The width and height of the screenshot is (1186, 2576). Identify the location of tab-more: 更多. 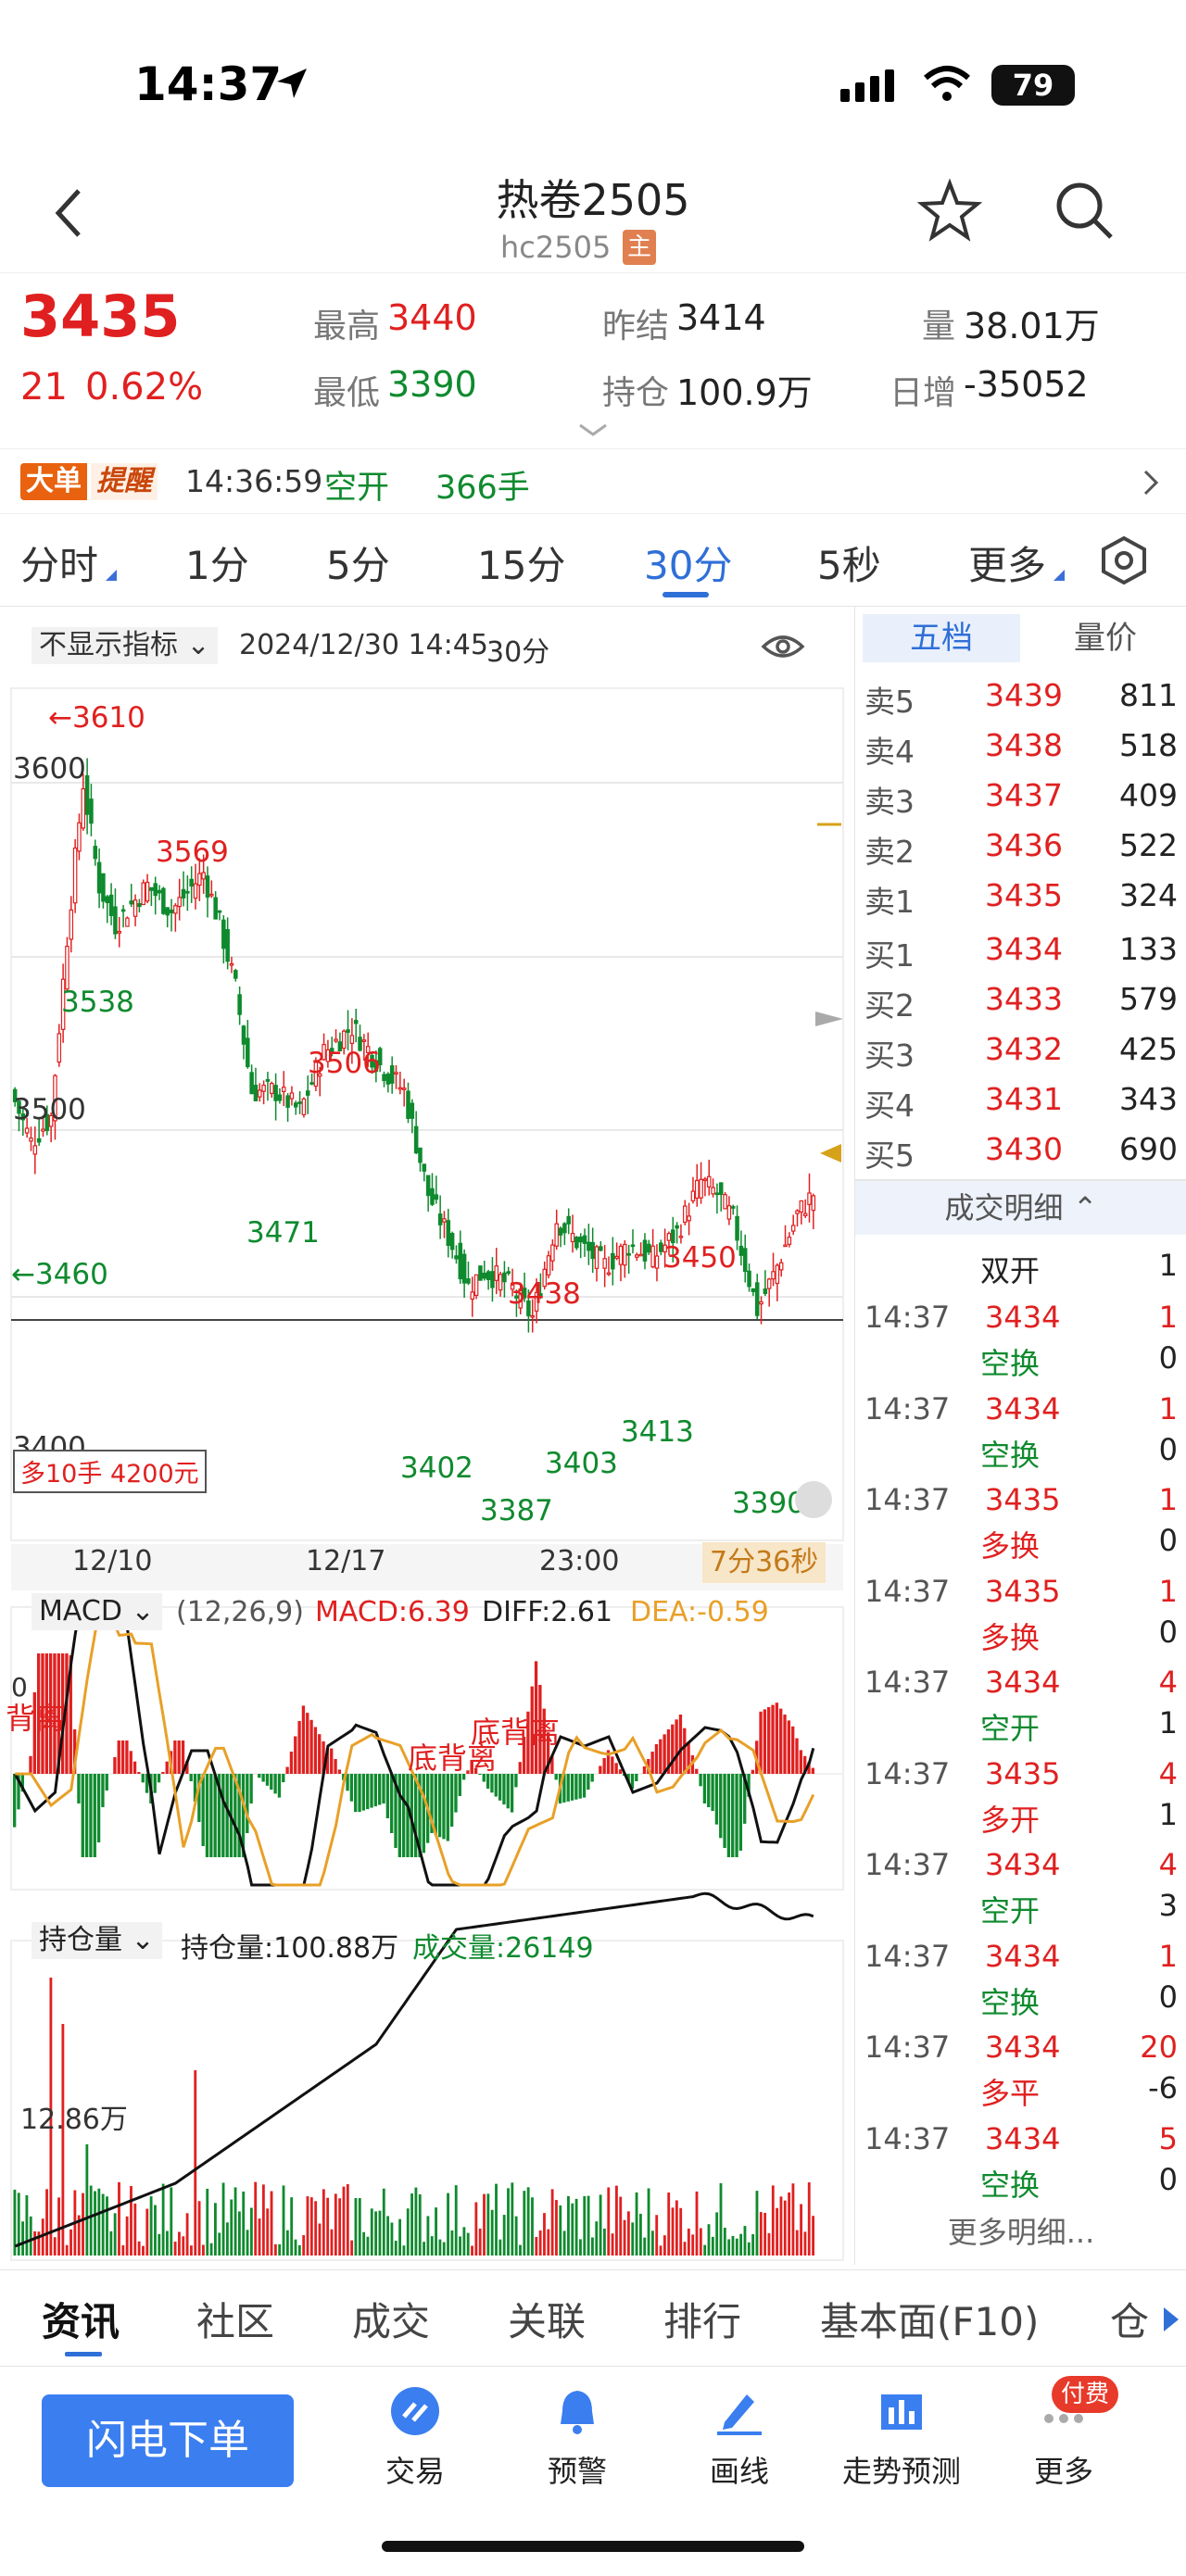
(1007, 562).